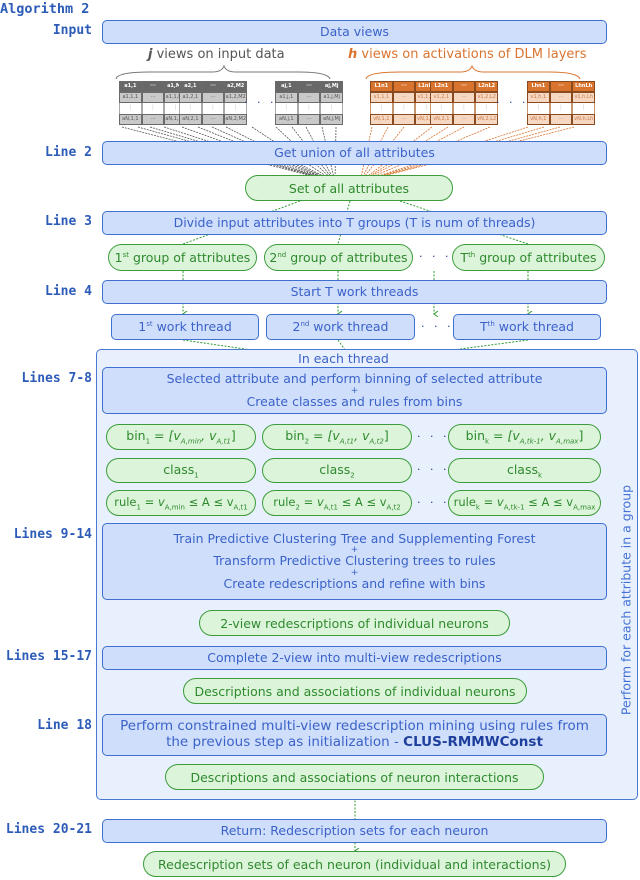  I want to click on cell: aj,1, so click(286, 86).